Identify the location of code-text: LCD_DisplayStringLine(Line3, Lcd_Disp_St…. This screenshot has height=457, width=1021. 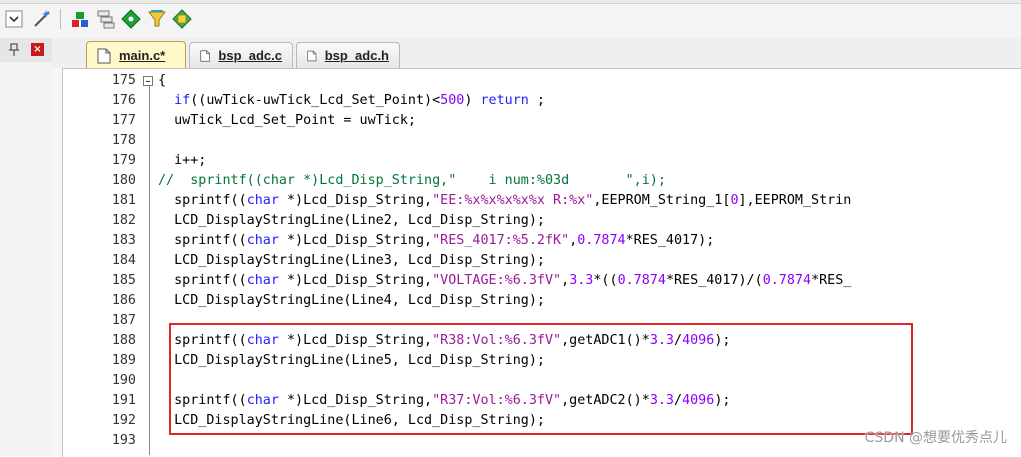
(351, 260).